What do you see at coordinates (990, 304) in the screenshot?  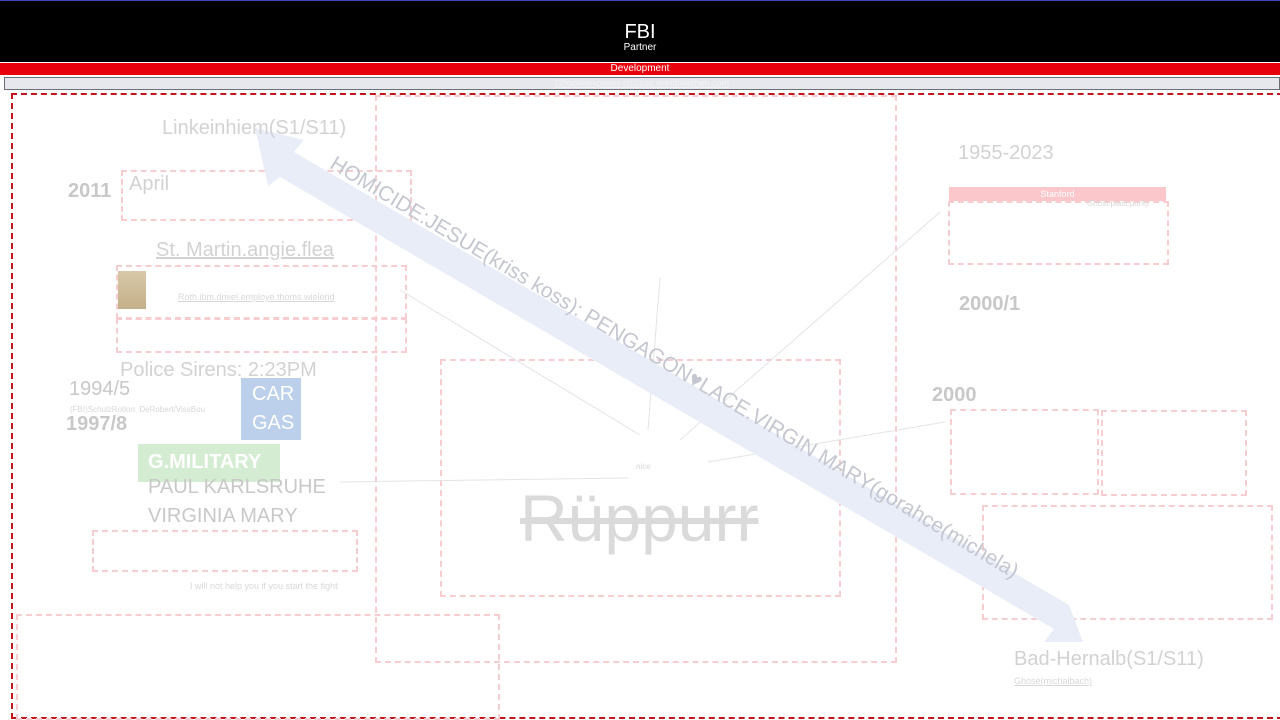 I see `year-2000-1: 2000/1` at bounding box center [990, 304].